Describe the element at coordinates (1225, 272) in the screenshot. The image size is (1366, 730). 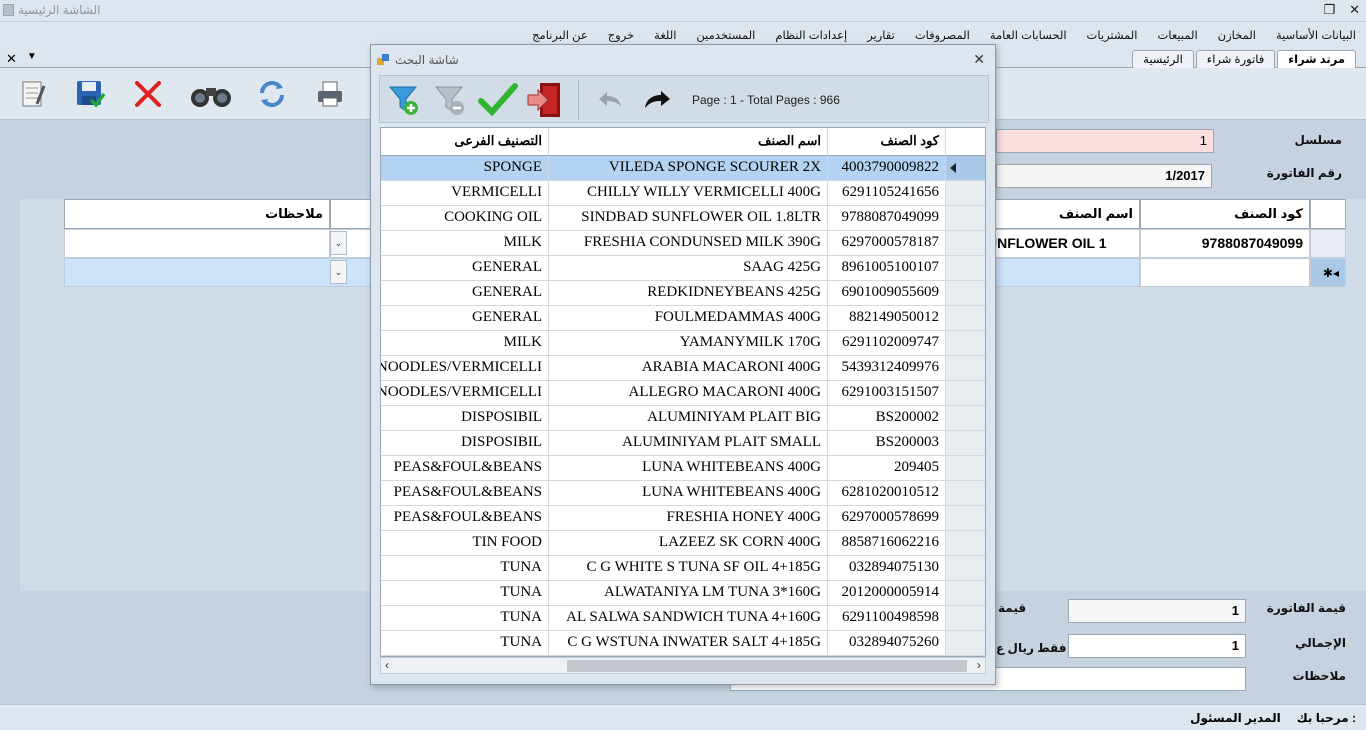
I see `new-row-code-input` at that location.